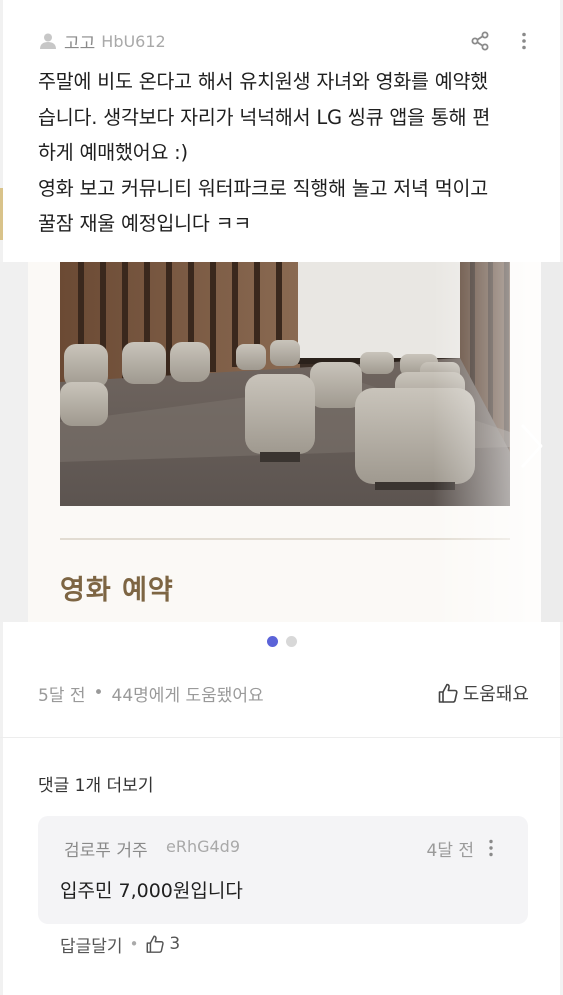 The width and height of the screenshot is (563, 995). Describe the element at coordinates (291, 641) in the screenshot. I see `pagination-dot` at that location.